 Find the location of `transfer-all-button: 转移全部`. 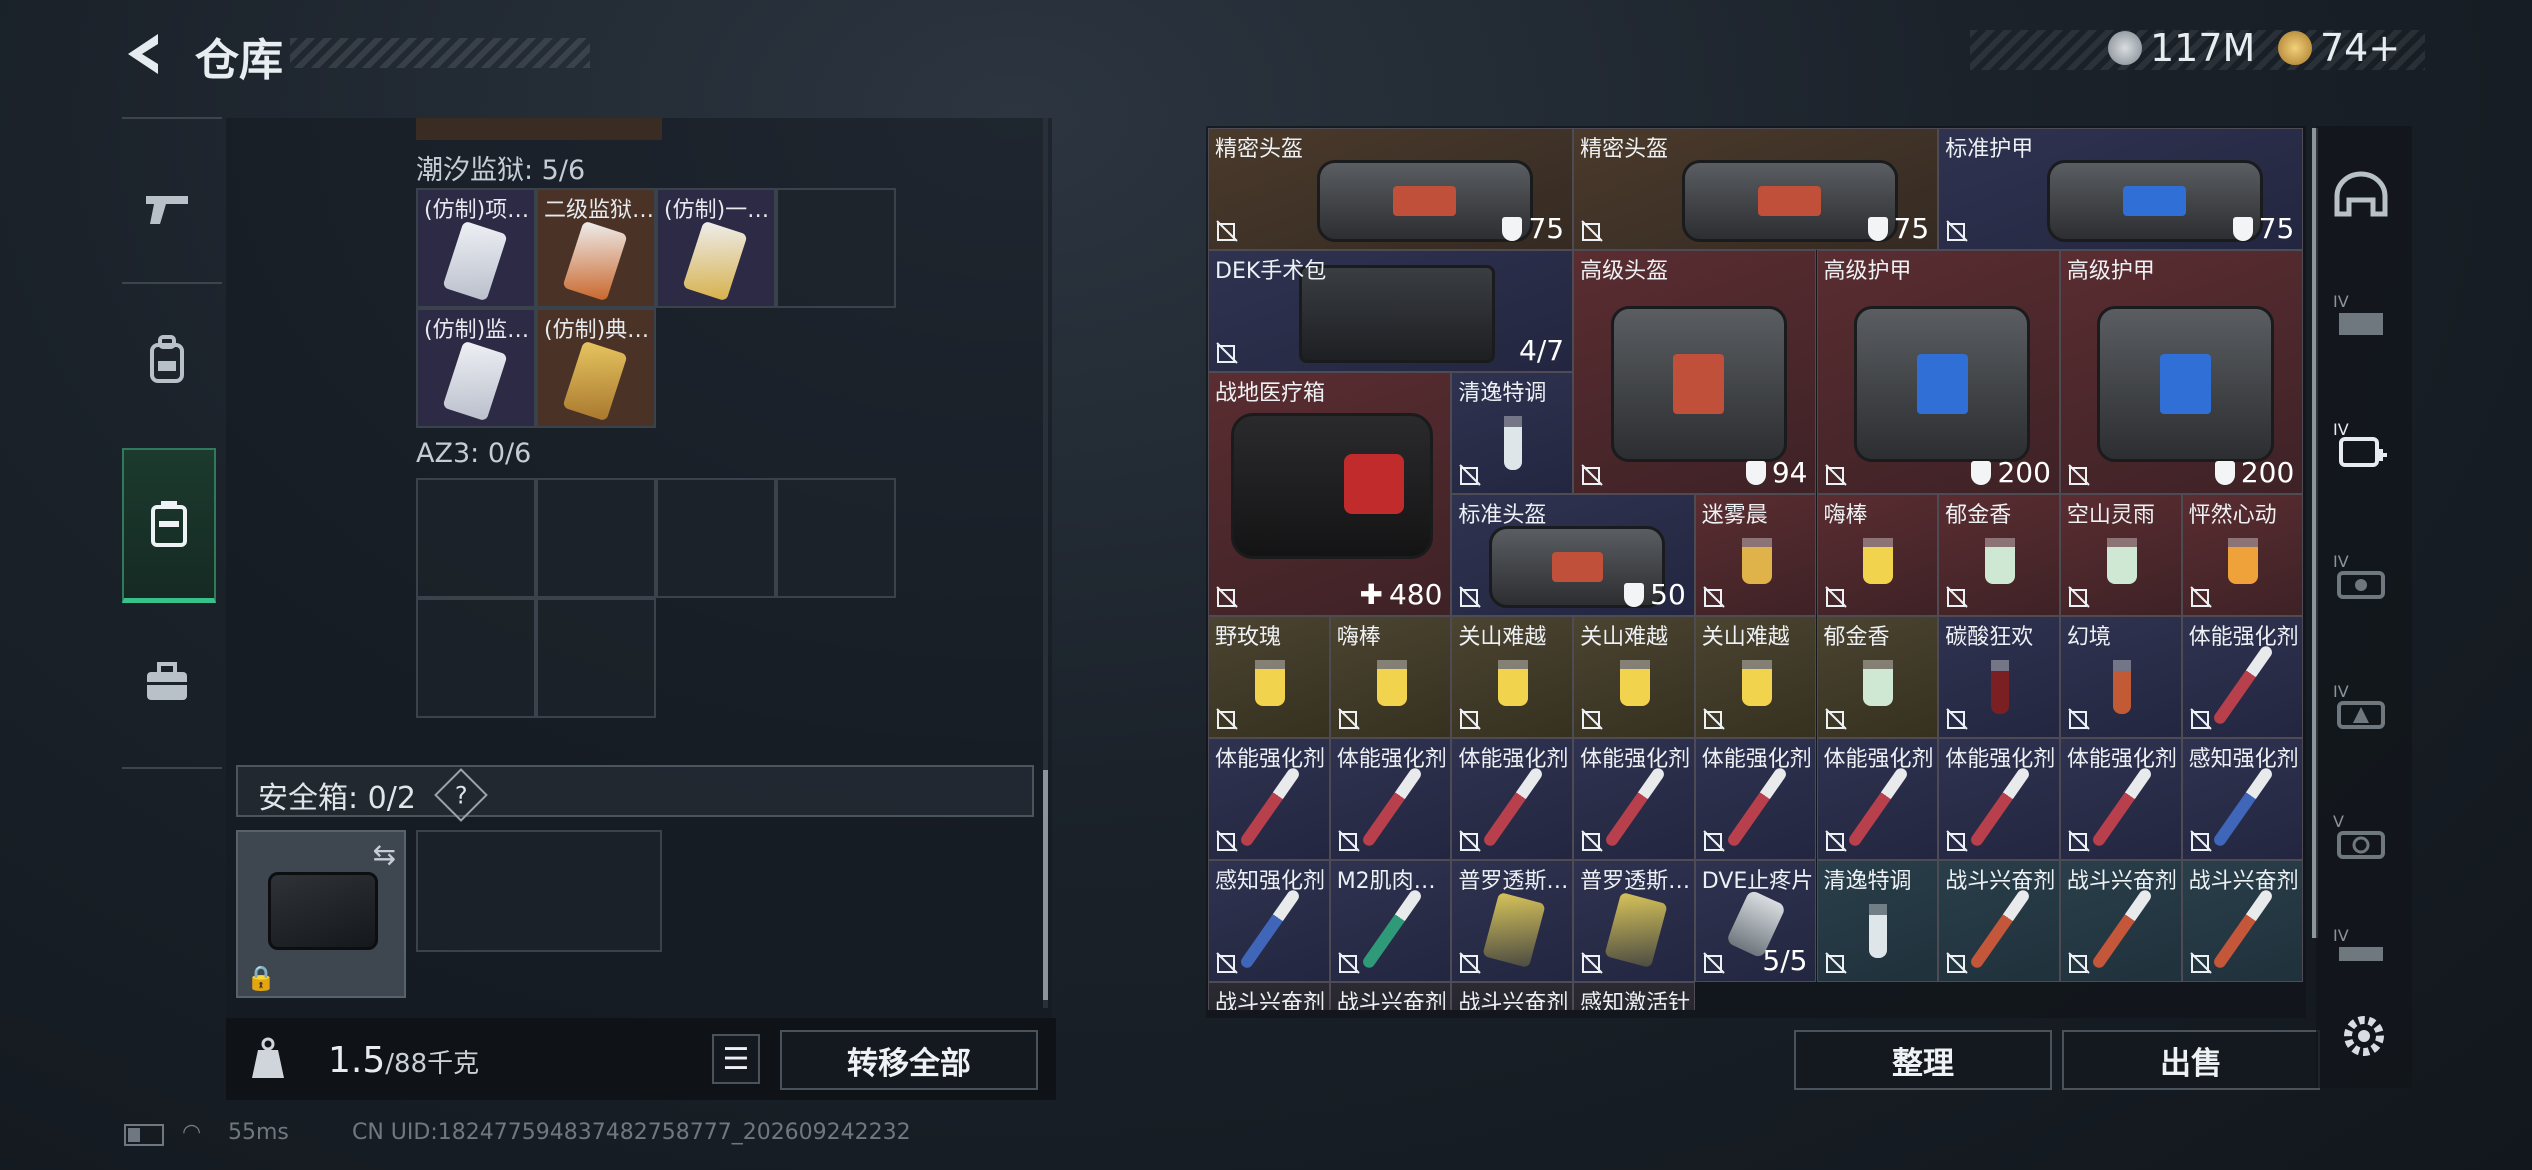

transfer-all-button: 转移全部 is located at coordinates (909, 1060).